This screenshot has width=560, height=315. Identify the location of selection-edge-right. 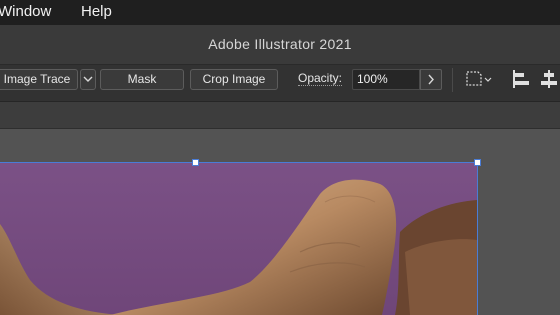
(477, 238).